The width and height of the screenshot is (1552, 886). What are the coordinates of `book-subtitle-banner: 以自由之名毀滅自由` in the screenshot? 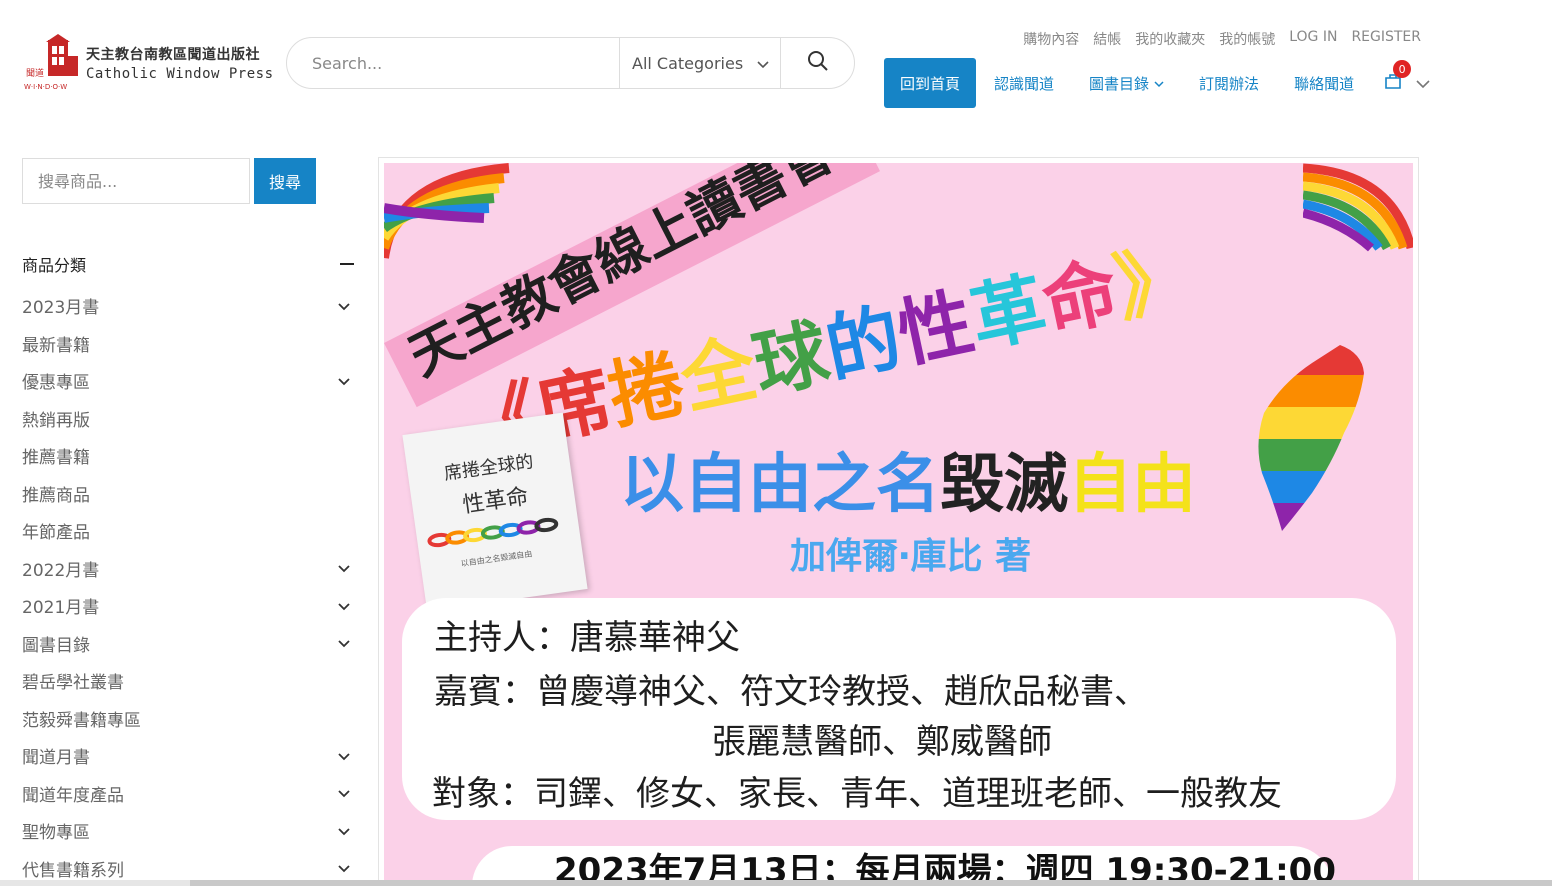 It's located at (908, 485).